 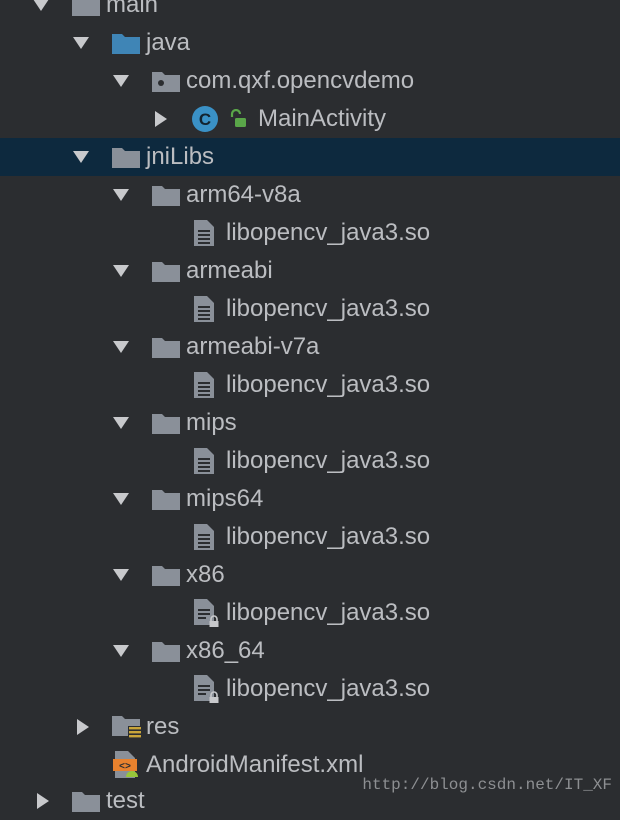 What do you see at coordinates (211, 422) in the screenshot?
I see `tree-label-folder: mips` at bounding box center [211, 422].